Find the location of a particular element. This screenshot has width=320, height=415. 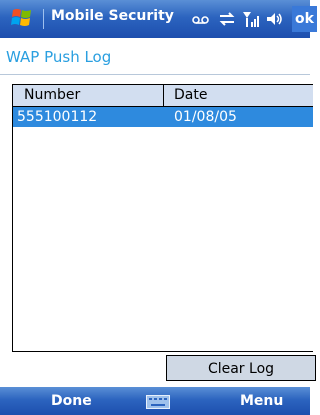

signal-icon is located at coordinates (252, 19).